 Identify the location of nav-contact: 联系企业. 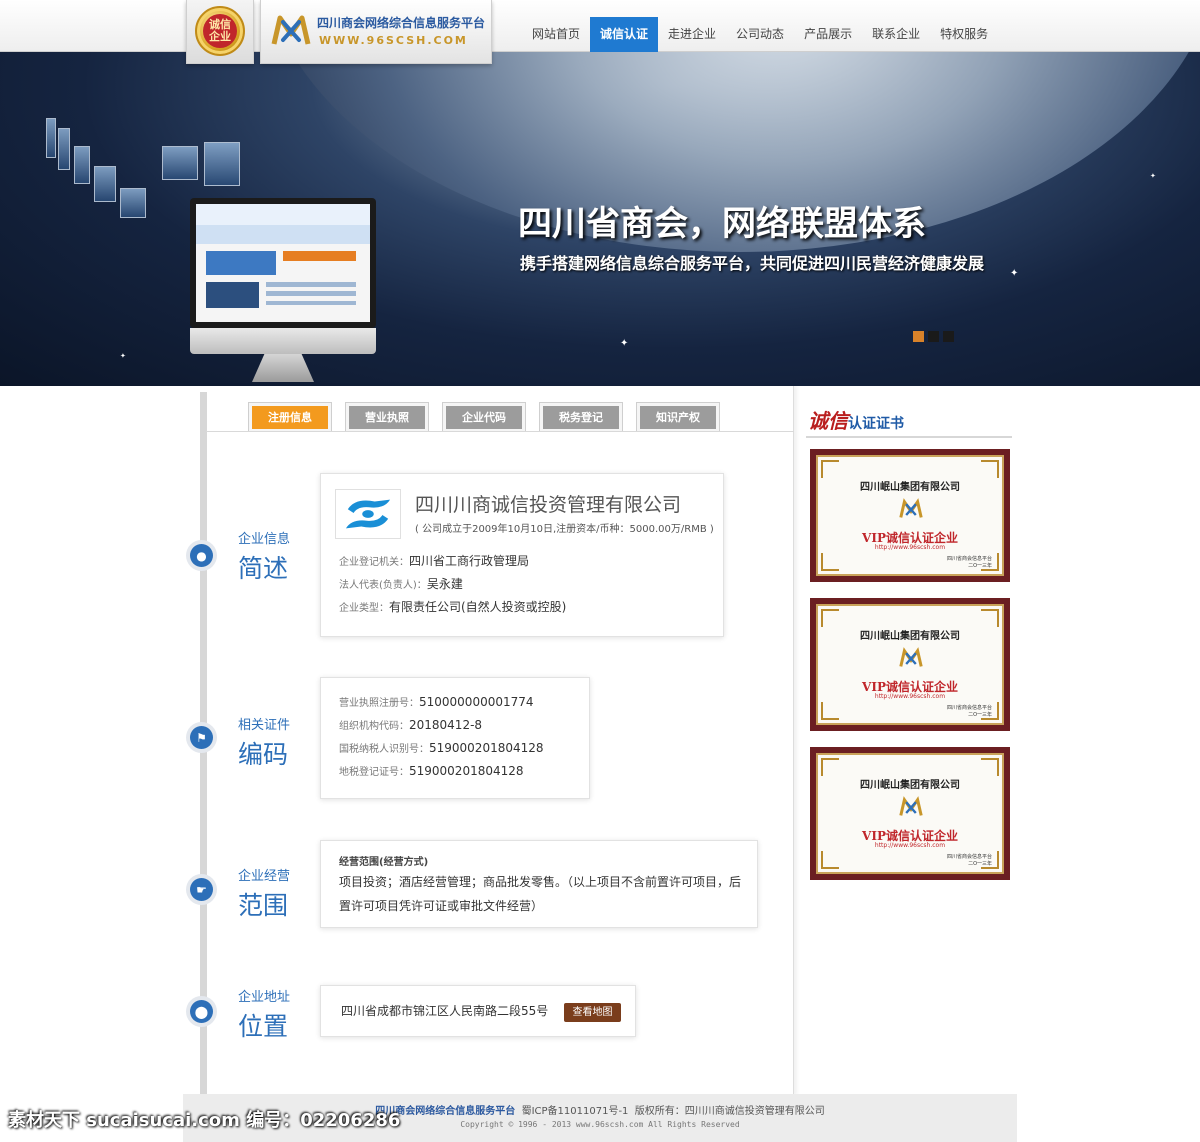
(896, 34).